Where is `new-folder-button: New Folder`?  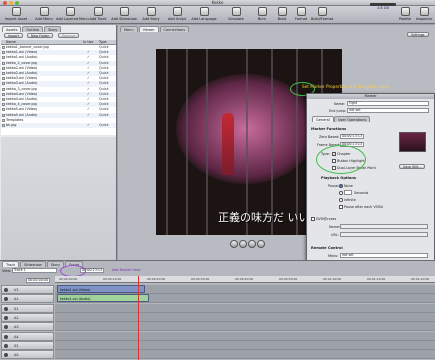 new-folder-button: New Folder is located at coordinates (40, 35).